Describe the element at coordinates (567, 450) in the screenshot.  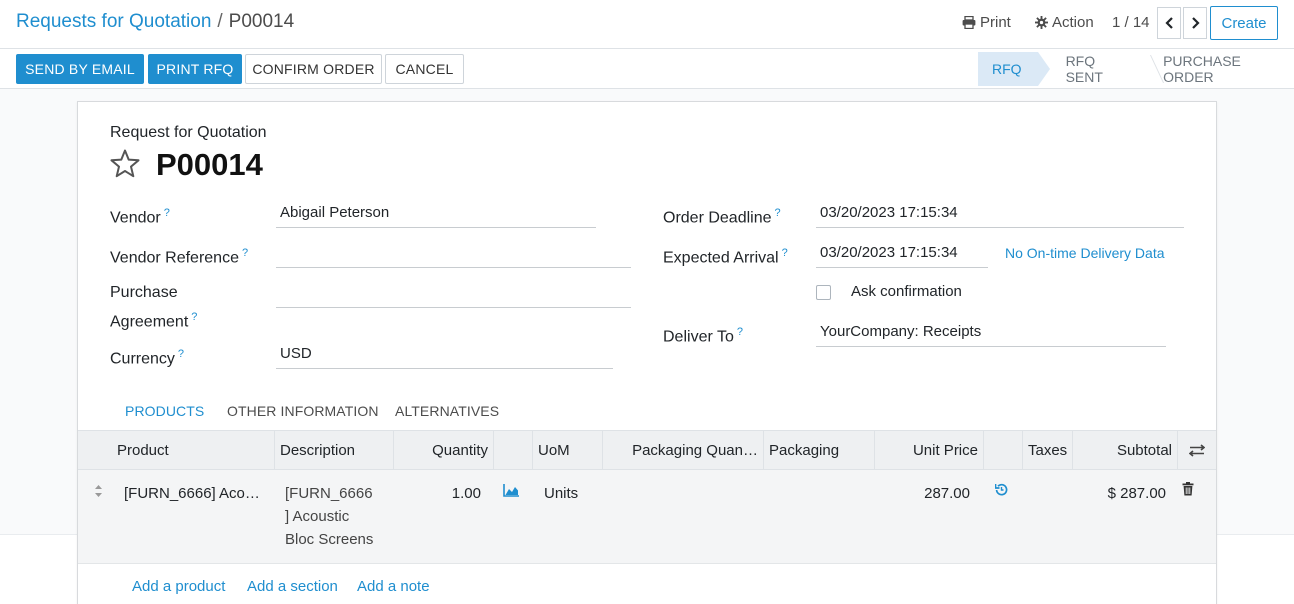
I see `column-header-uom: UoM` at that location.